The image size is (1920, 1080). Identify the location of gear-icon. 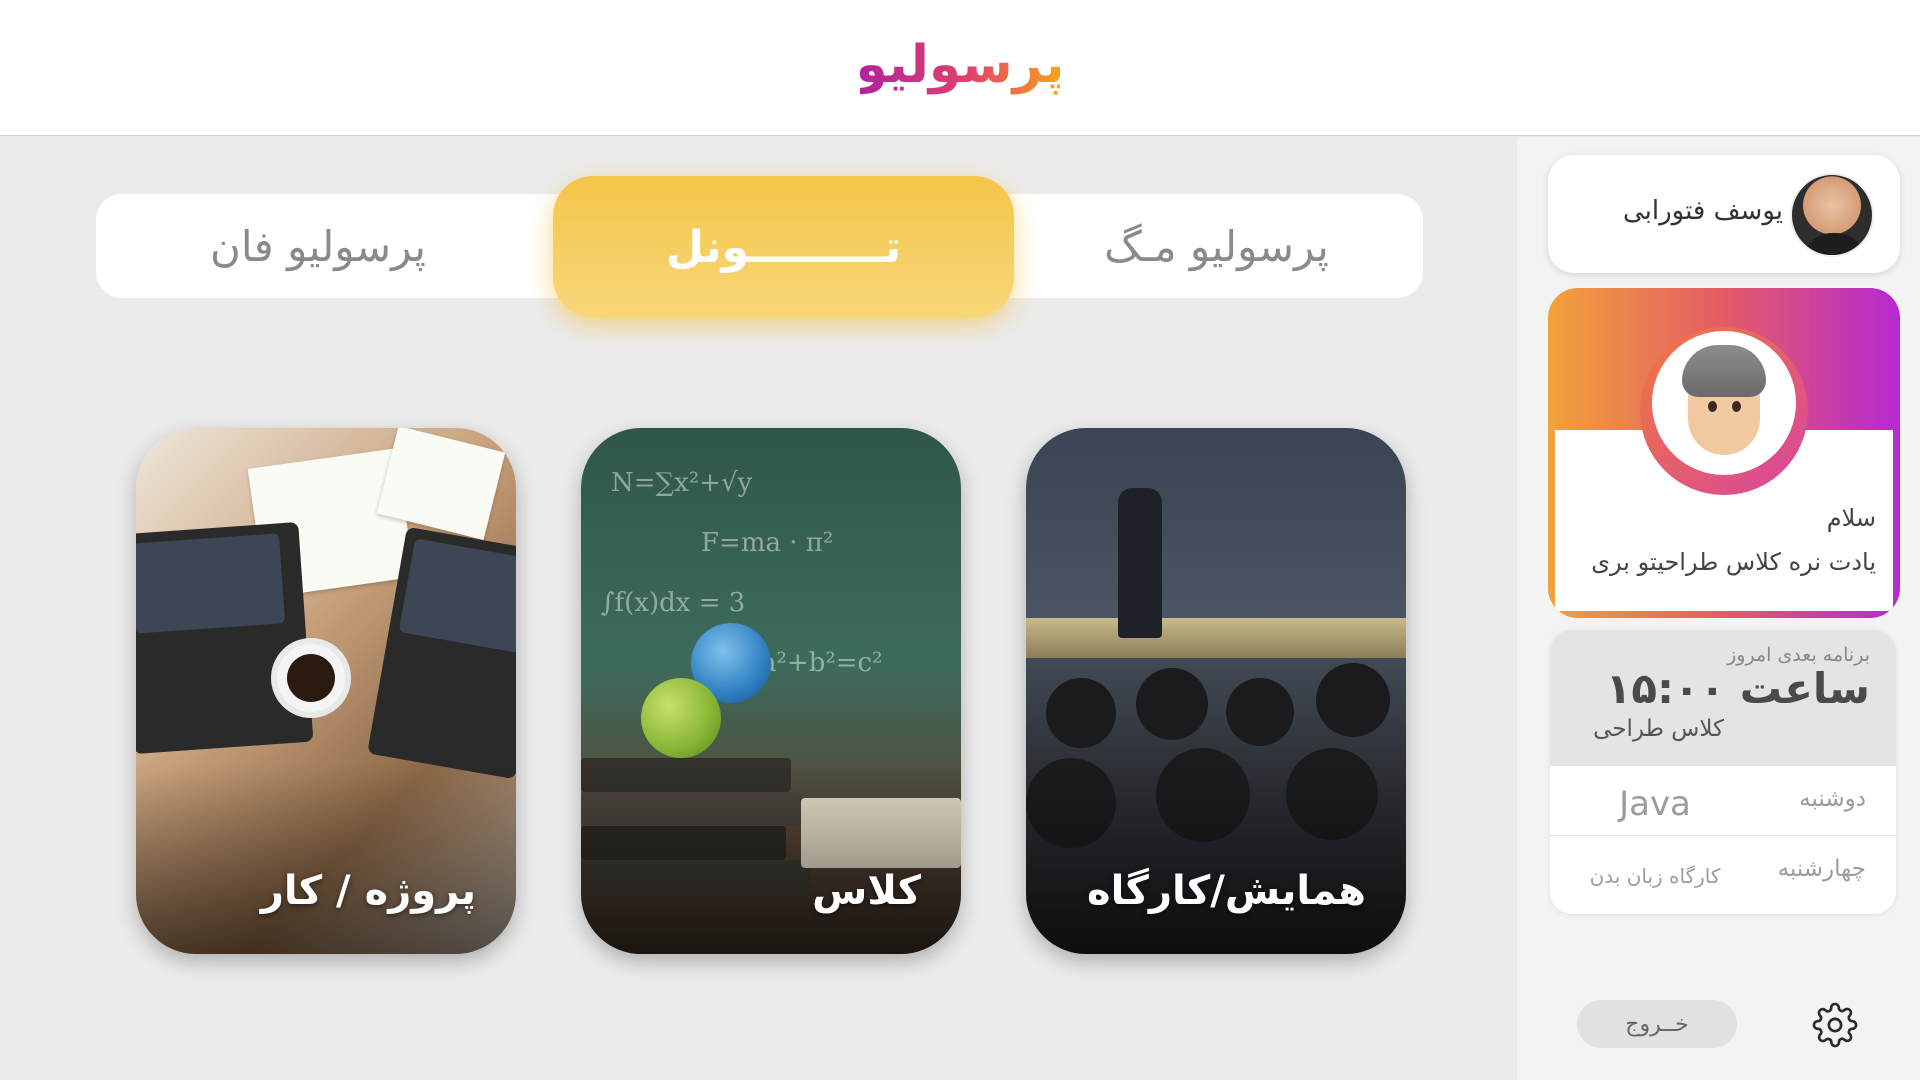
(1835, 1025).